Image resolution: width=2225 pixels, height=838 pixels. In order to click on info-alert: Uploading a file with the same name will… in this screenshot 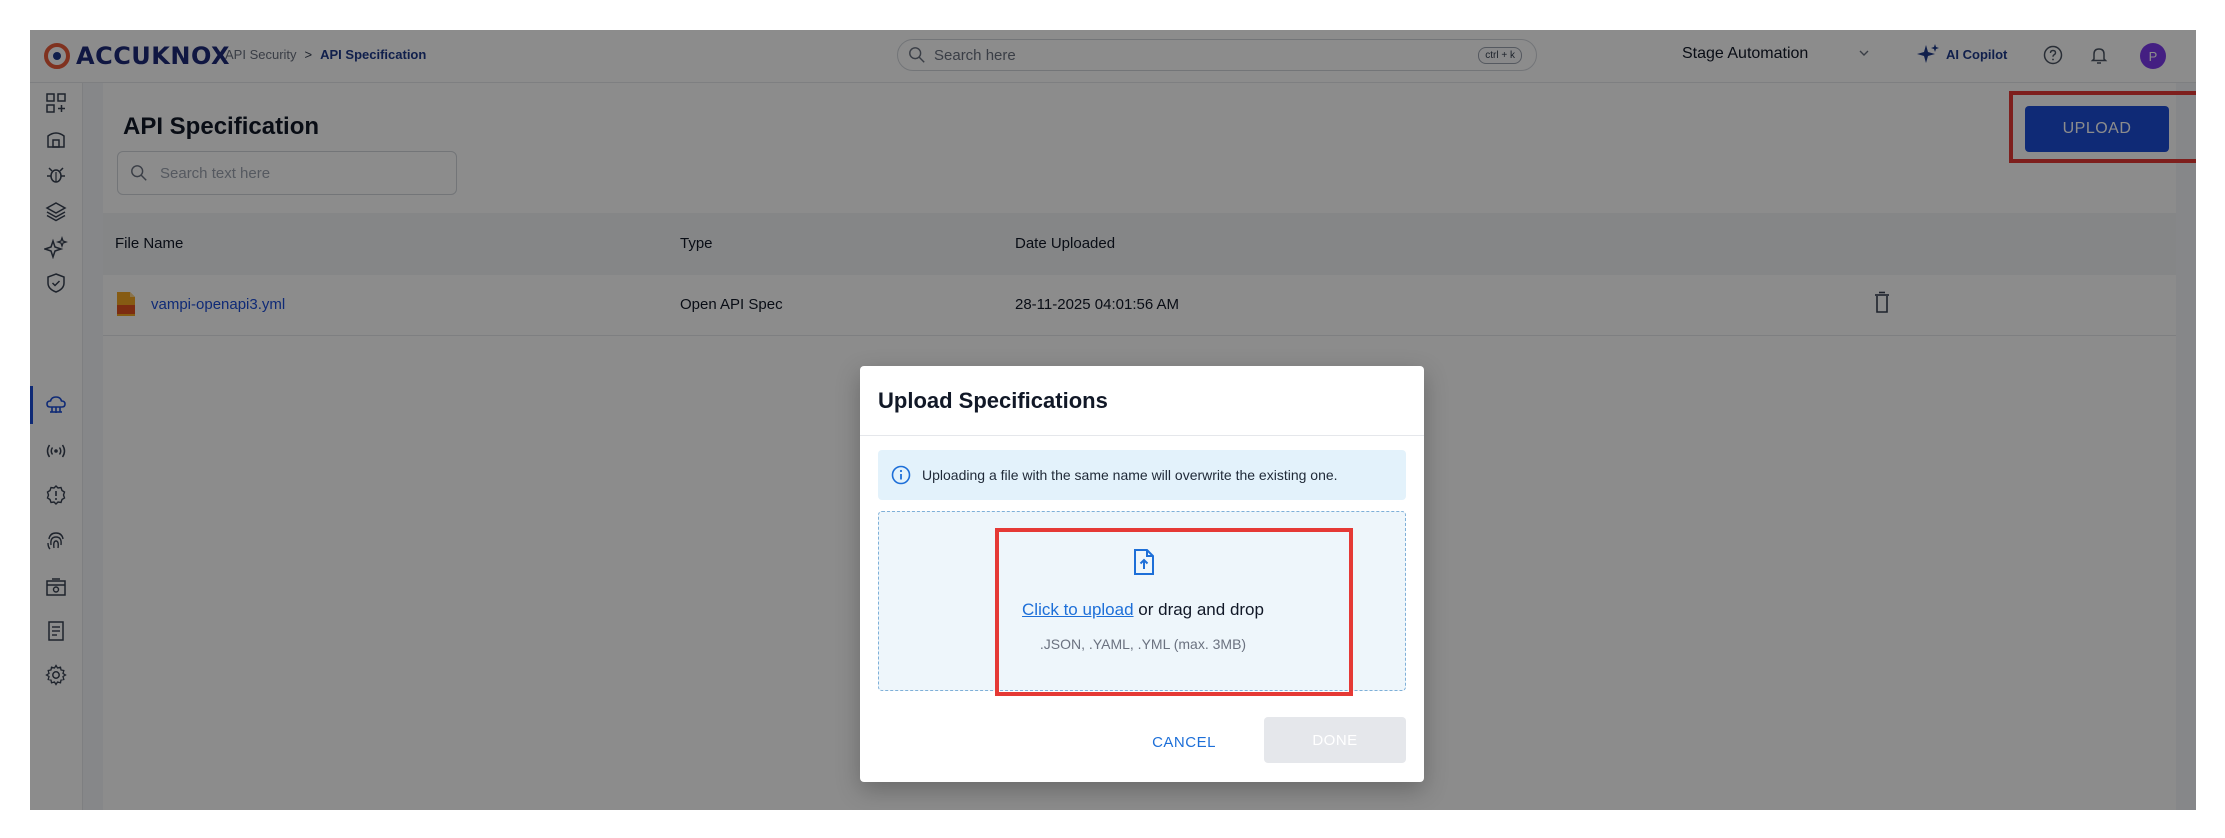, I will do `click(1142, 475)`.